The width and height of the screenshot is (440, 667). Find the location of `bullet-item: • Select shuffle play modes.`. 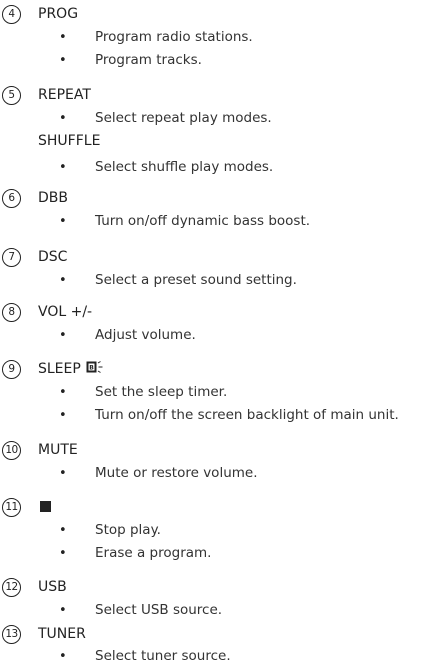

bullet-item: • Select shuffle play modes. is located at coordinates (220, 167).